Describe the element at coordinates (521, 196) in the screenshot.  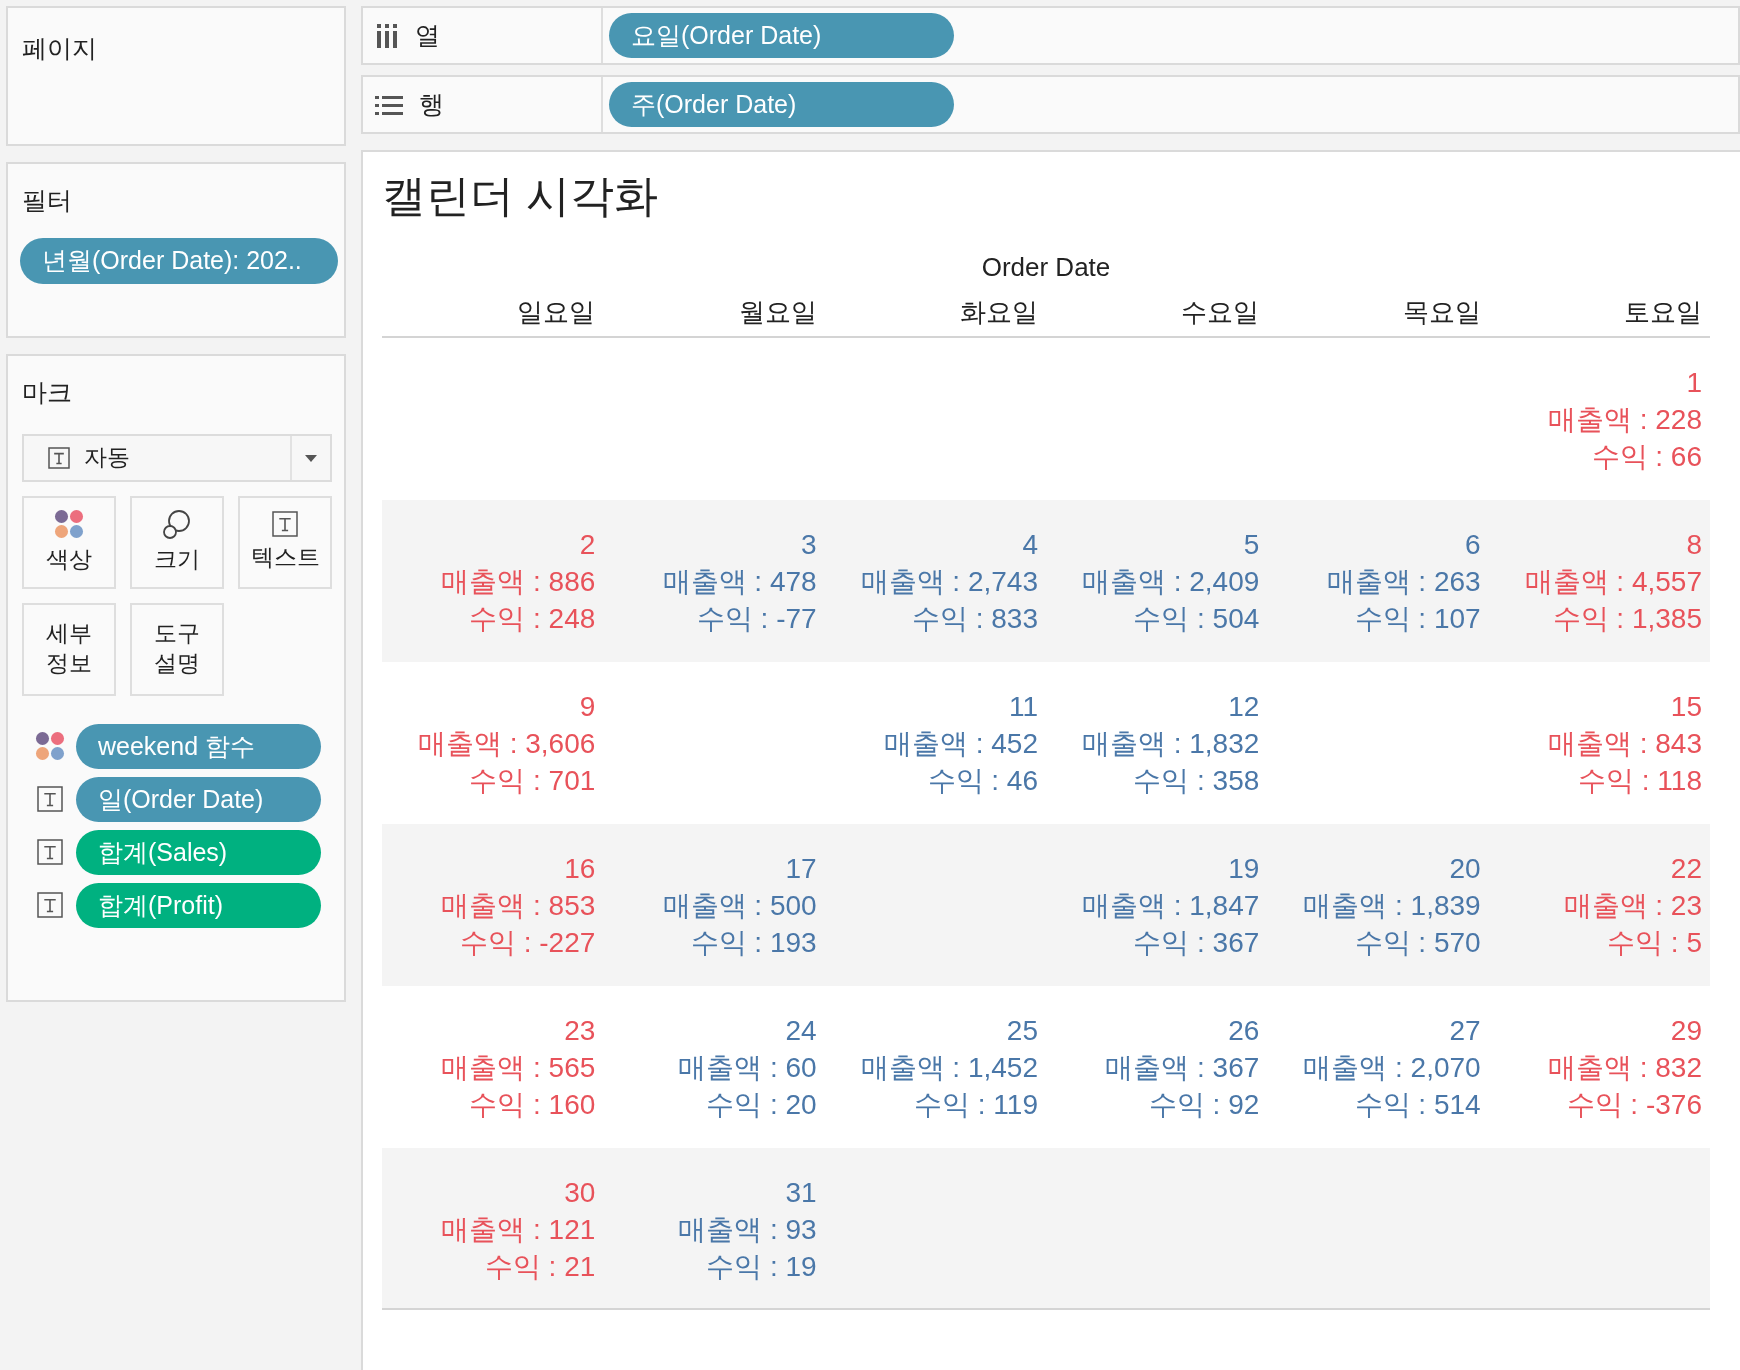
I see `view-title: 캘린더 시각화` at that location.